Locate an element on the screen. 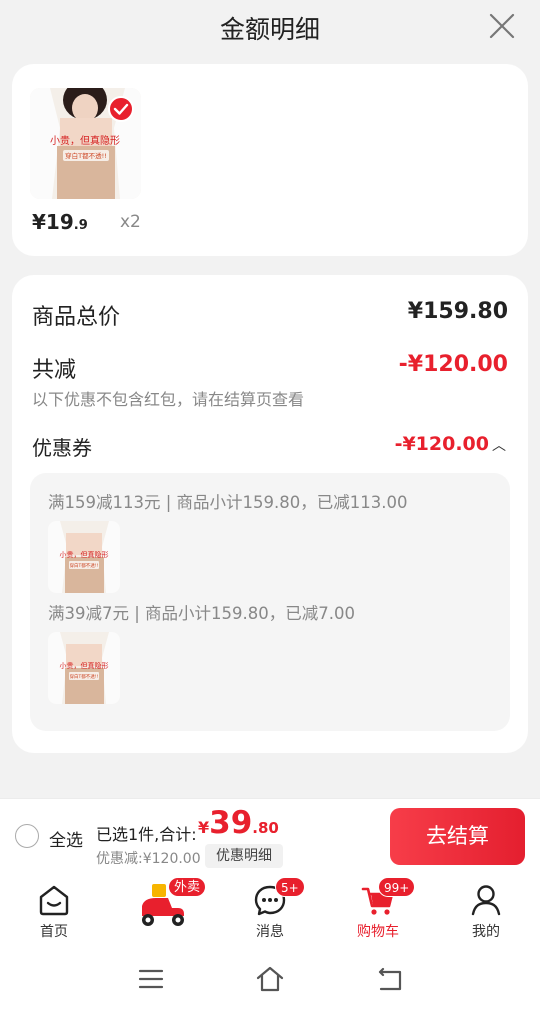 The width and height of the screenshot is (540, 1012). tab-profile-label: 我的 is located at coordinates (486, 932).